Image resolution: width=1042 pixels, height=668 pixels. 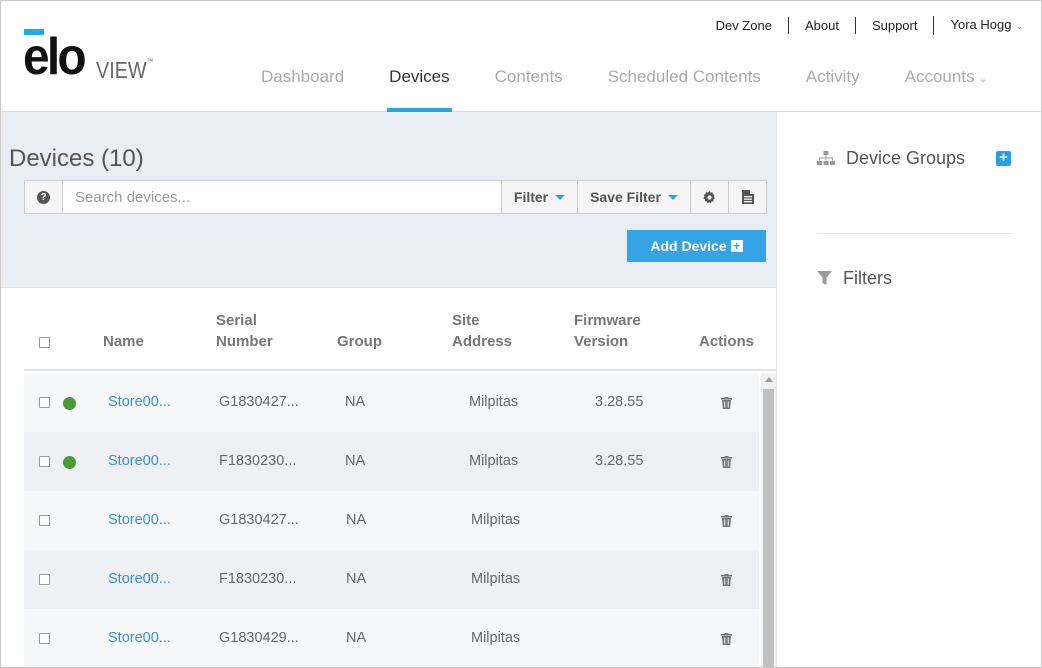 What do you see at coordinates (44, 342) in the screenshot?
I see `select-all-checkbox` at bounding box center [44, 342].